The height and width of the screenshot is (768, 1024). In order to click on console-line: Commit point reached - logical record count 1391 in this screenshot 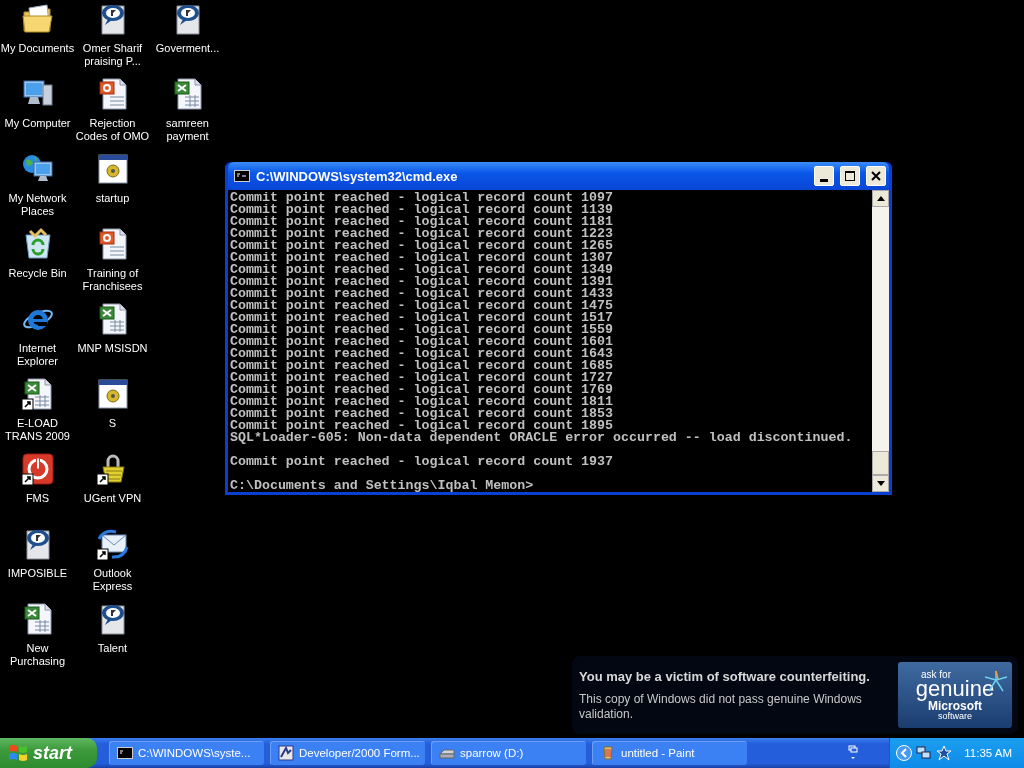, I will do `click(421, 282)`.